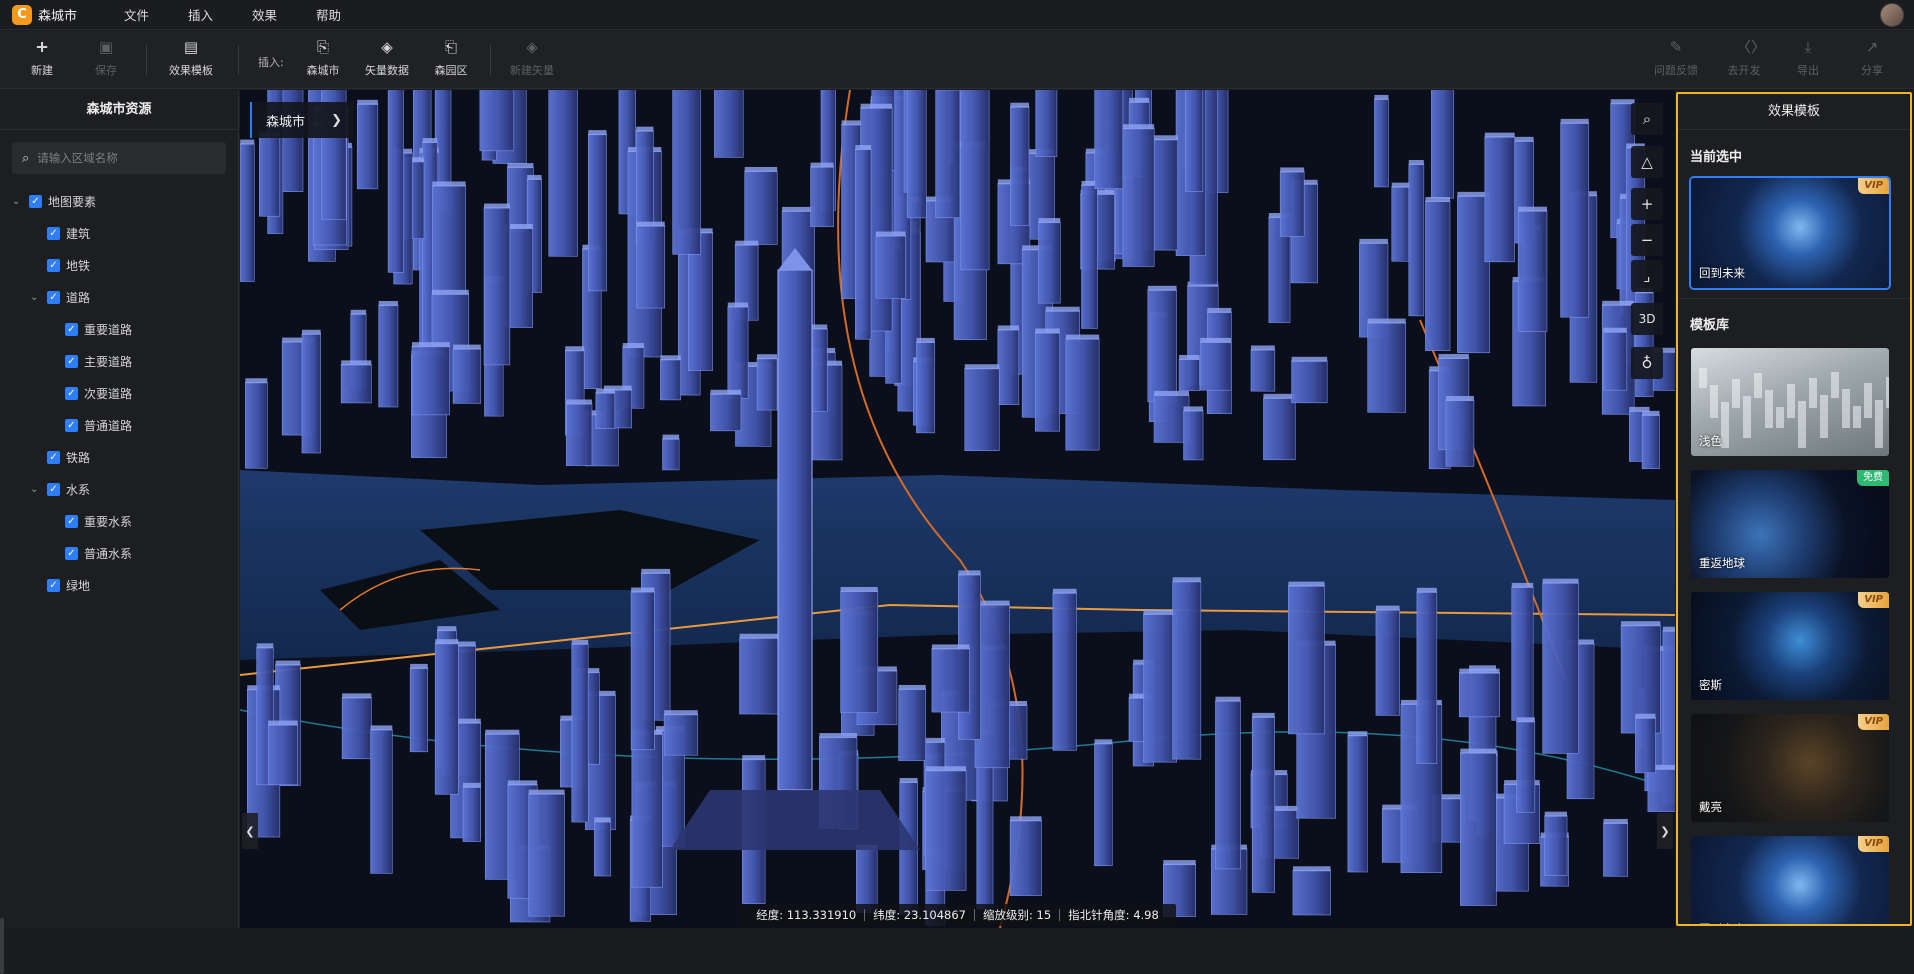 This screenshot has width=1914, height=974. I want to click on tree-item: ✓普通水系, so click(90, 553).